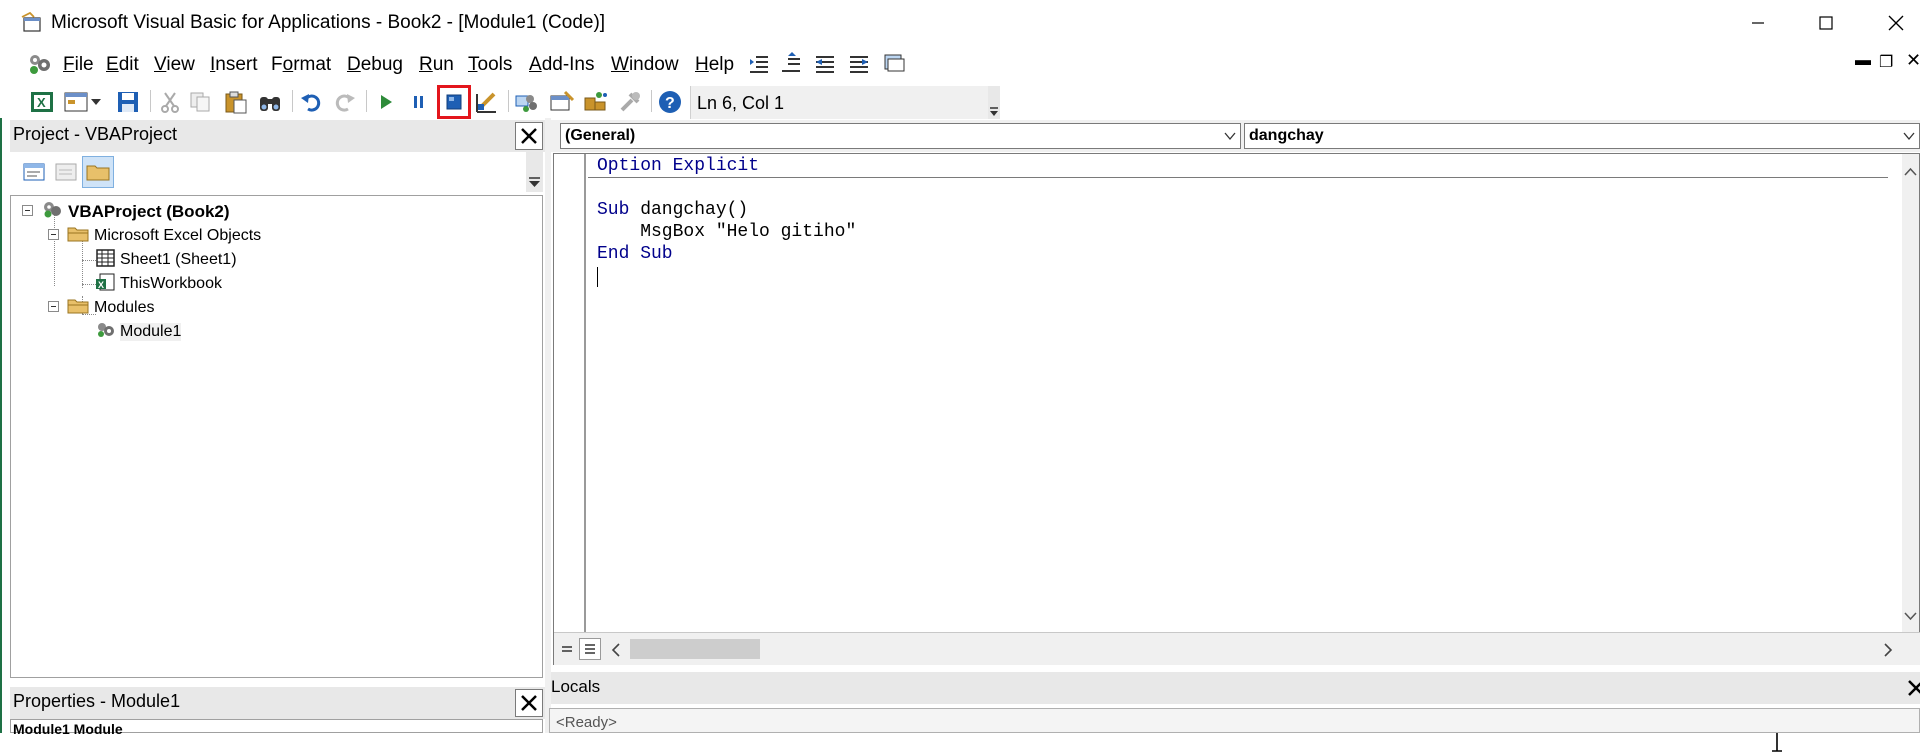 This screenshot has height=752, width=1920. Describe the element at coordinates (590, 649) in the screenshot. I see `full-module-view-button` at that location.